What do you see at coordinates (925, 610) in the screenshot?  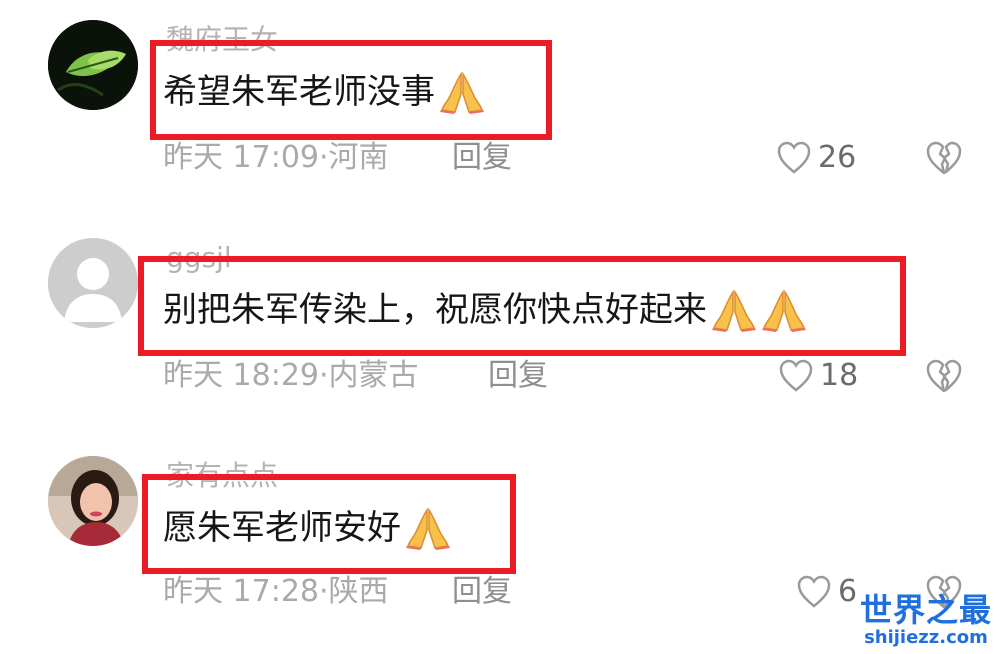 I see `watermark-name: 世界之最` at bounding box center [925, 610].